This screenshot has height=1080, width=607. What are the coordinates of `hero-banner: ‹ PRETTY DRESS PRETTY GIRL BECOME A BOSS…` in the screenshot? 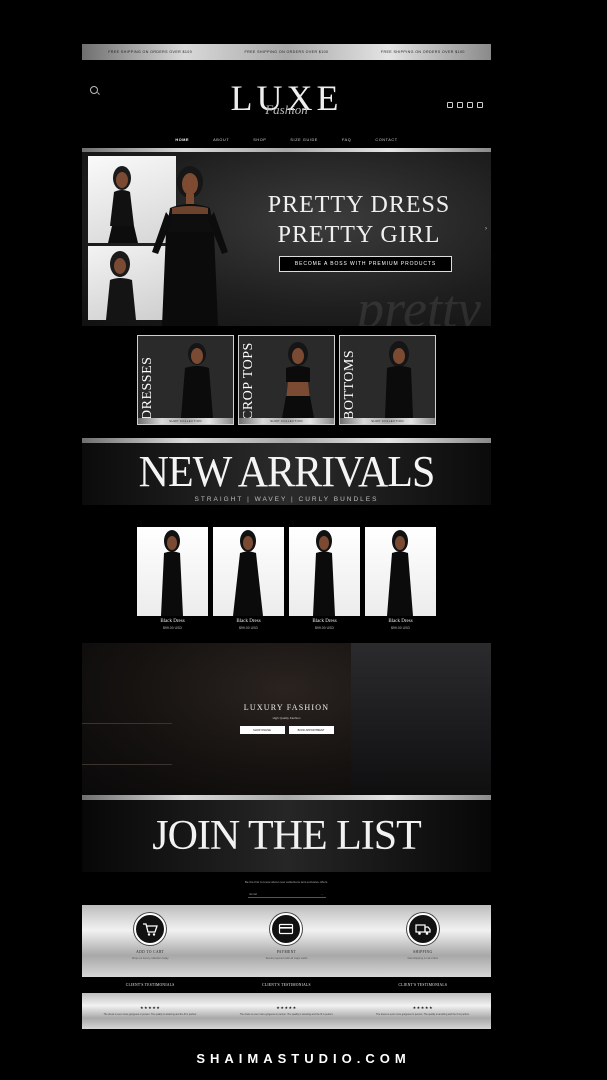 It's located at (286, 239).